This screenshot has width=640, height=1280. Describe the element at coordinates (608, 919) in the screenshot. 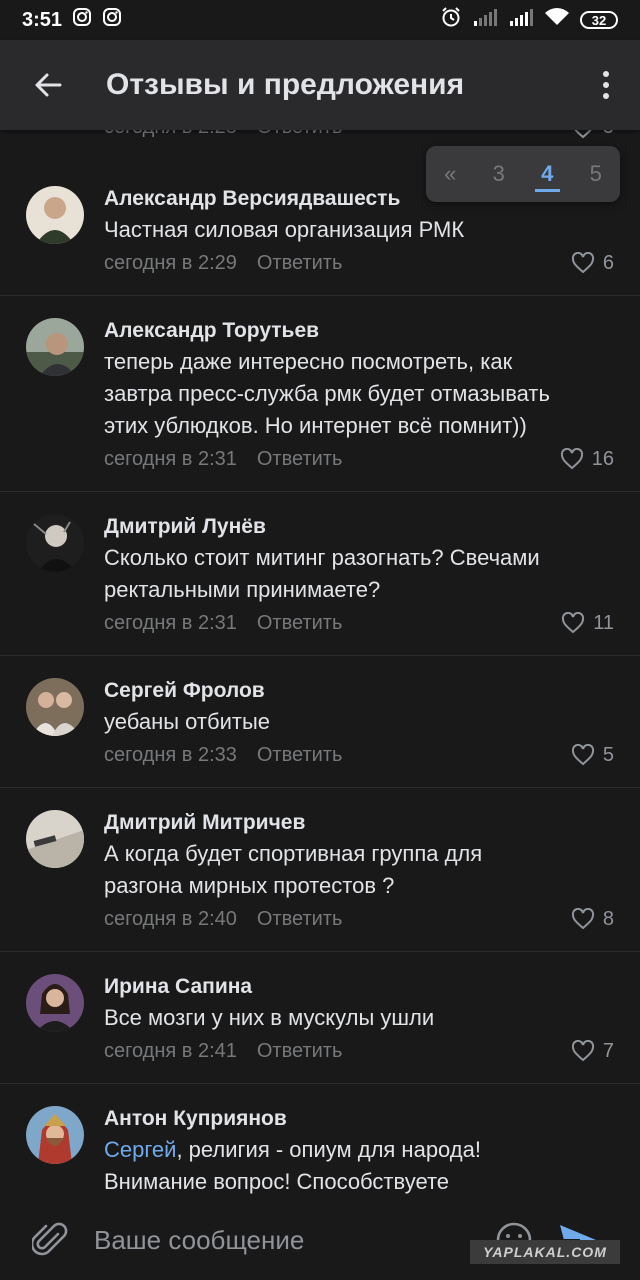

I see `like-count: 8` at that location.